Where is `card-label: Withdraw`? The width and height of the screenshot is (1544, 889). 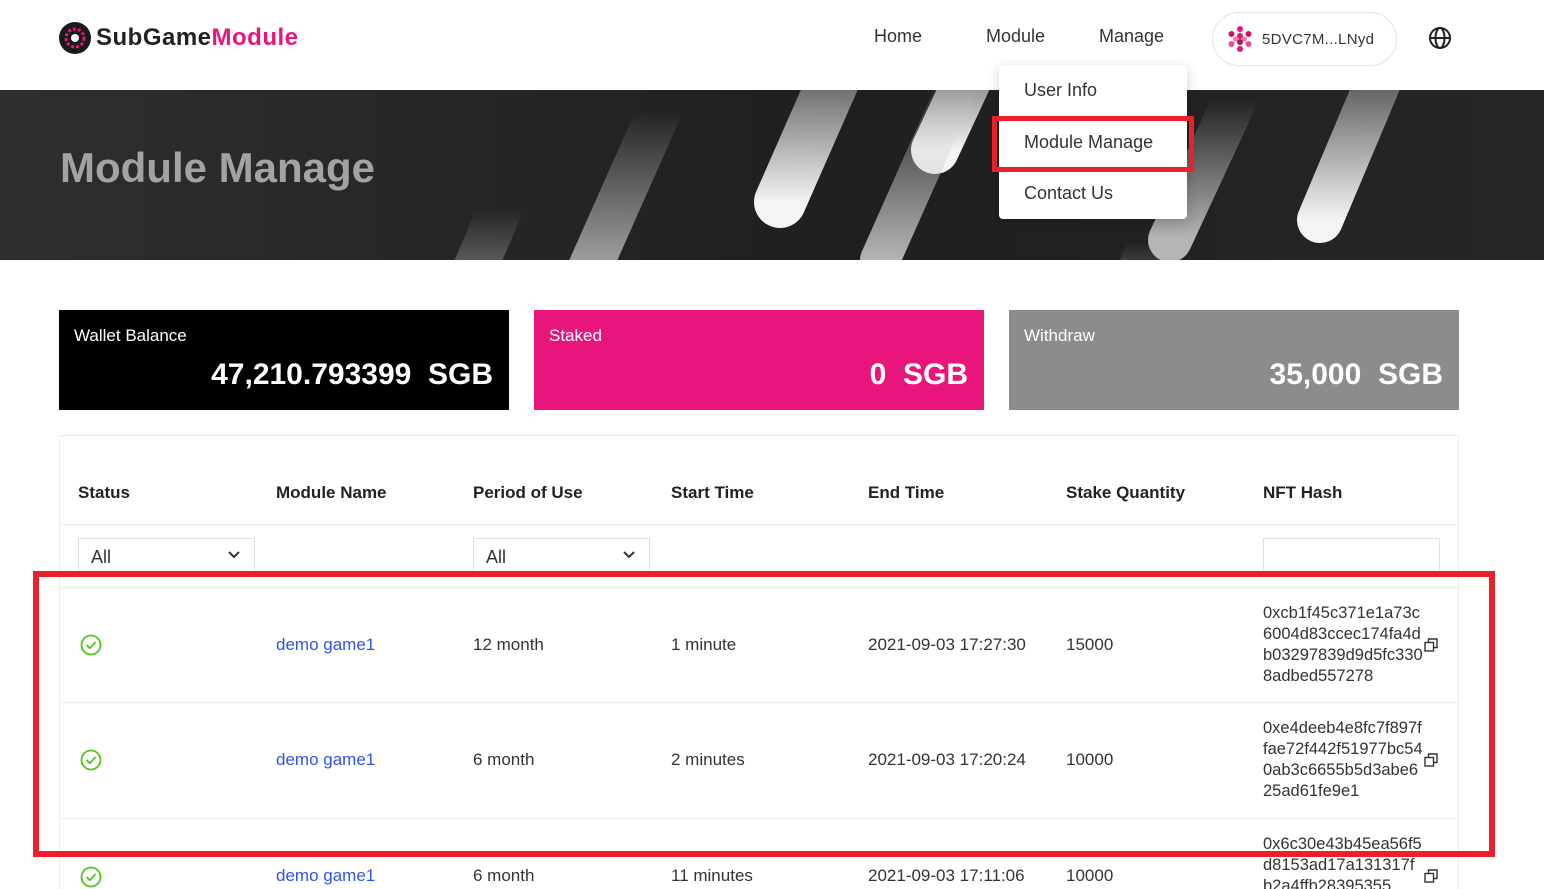
card-label: Withdraw is located at coordinates (1059, 335).